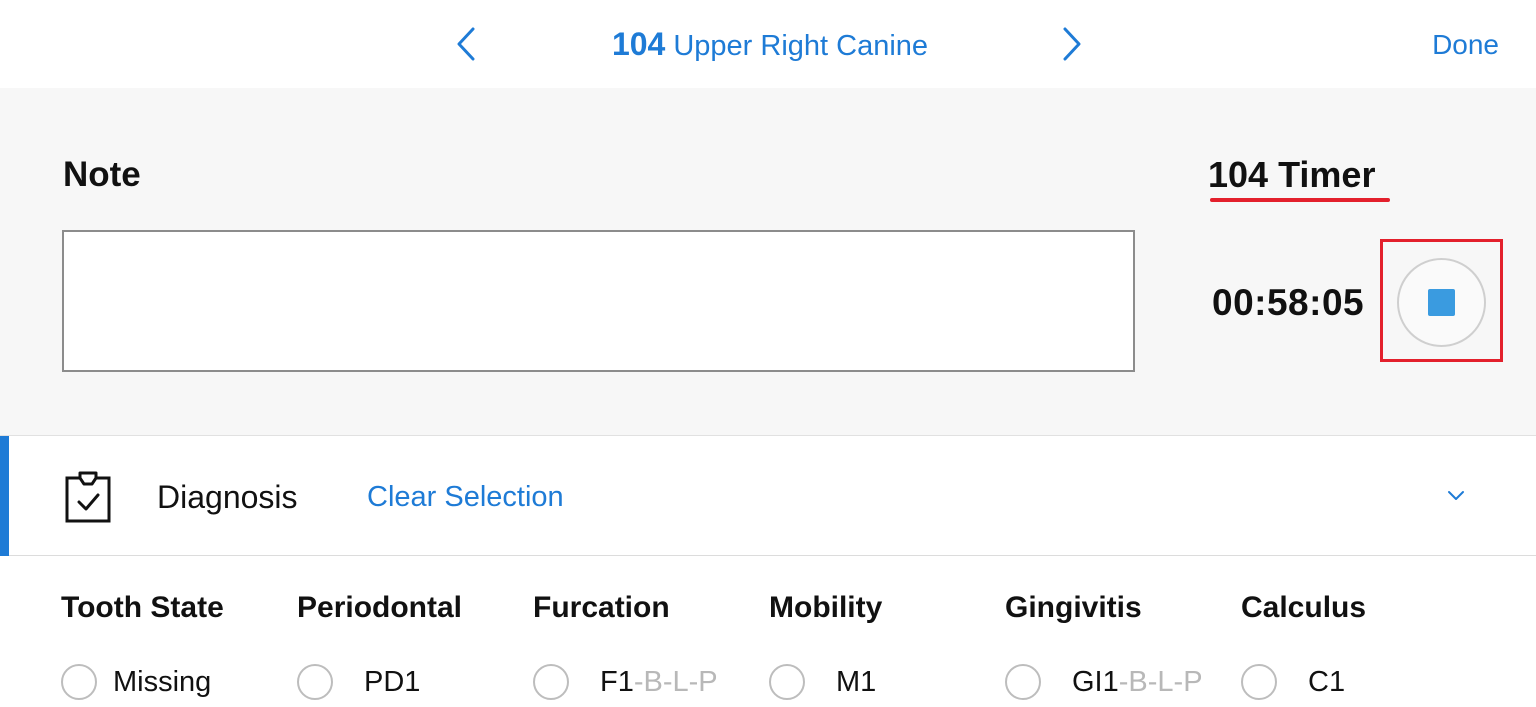 This screenshot has height=707, width=1536. Describe the element at coordinates (162, 682) in the screenshot. I see `option-label: Missing` at that location.